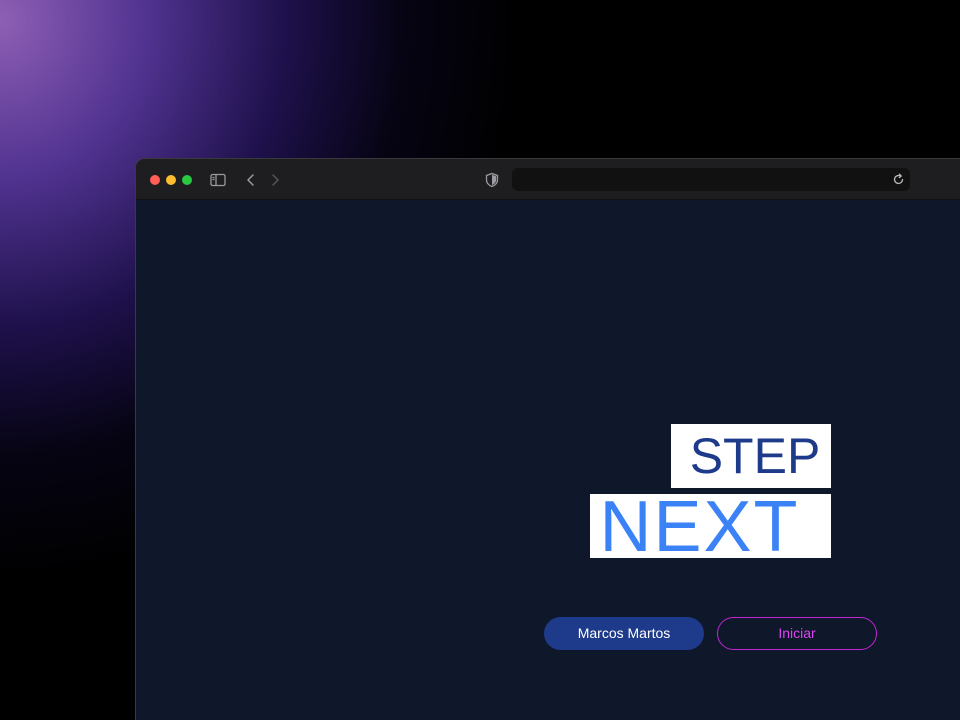  I want to click on minimize-window-button, so click(171, 180).